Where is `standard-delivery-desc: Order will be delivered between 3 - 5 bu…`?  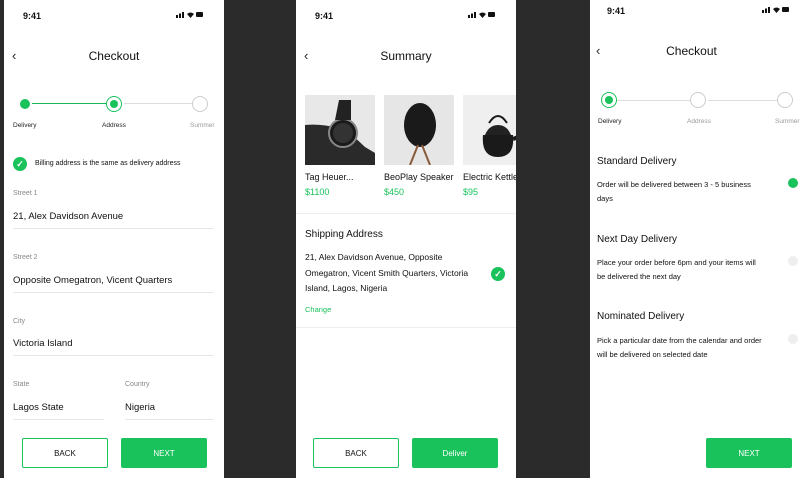
standard-delivery-desc: Order will be delivered between 3 - 5 bu… is located at coordinates (674, 192).